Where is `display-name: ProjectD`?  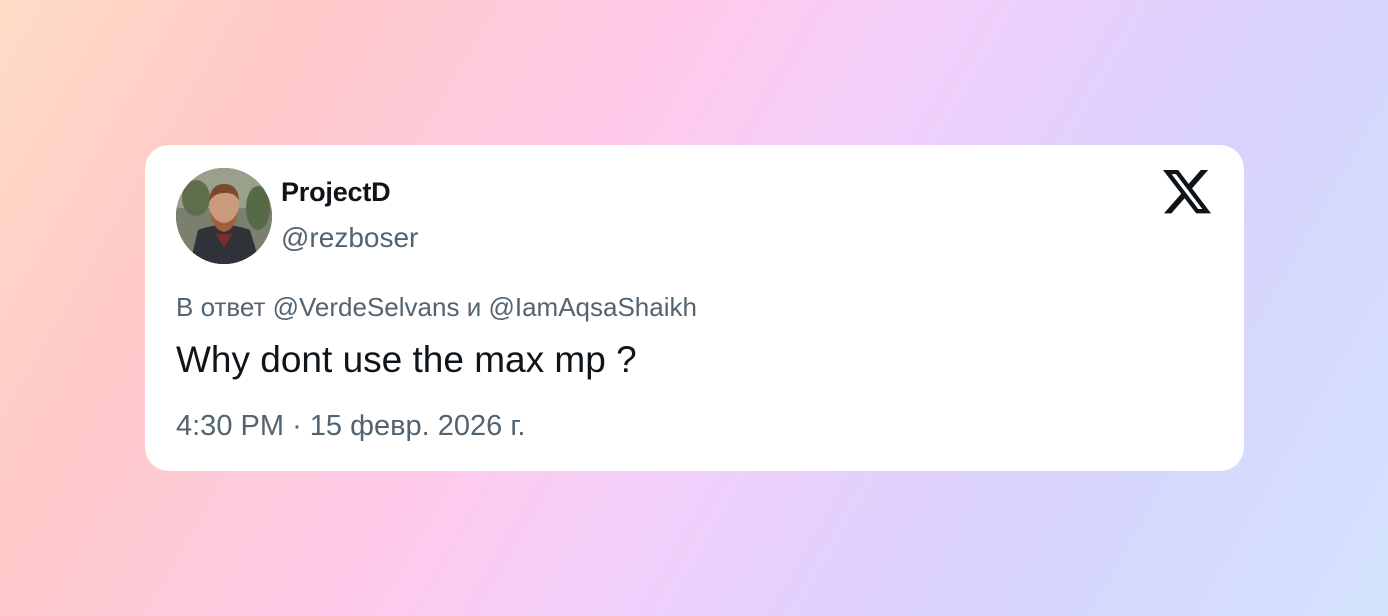 display-name: ProjectD is located at coordinates (336, 192).